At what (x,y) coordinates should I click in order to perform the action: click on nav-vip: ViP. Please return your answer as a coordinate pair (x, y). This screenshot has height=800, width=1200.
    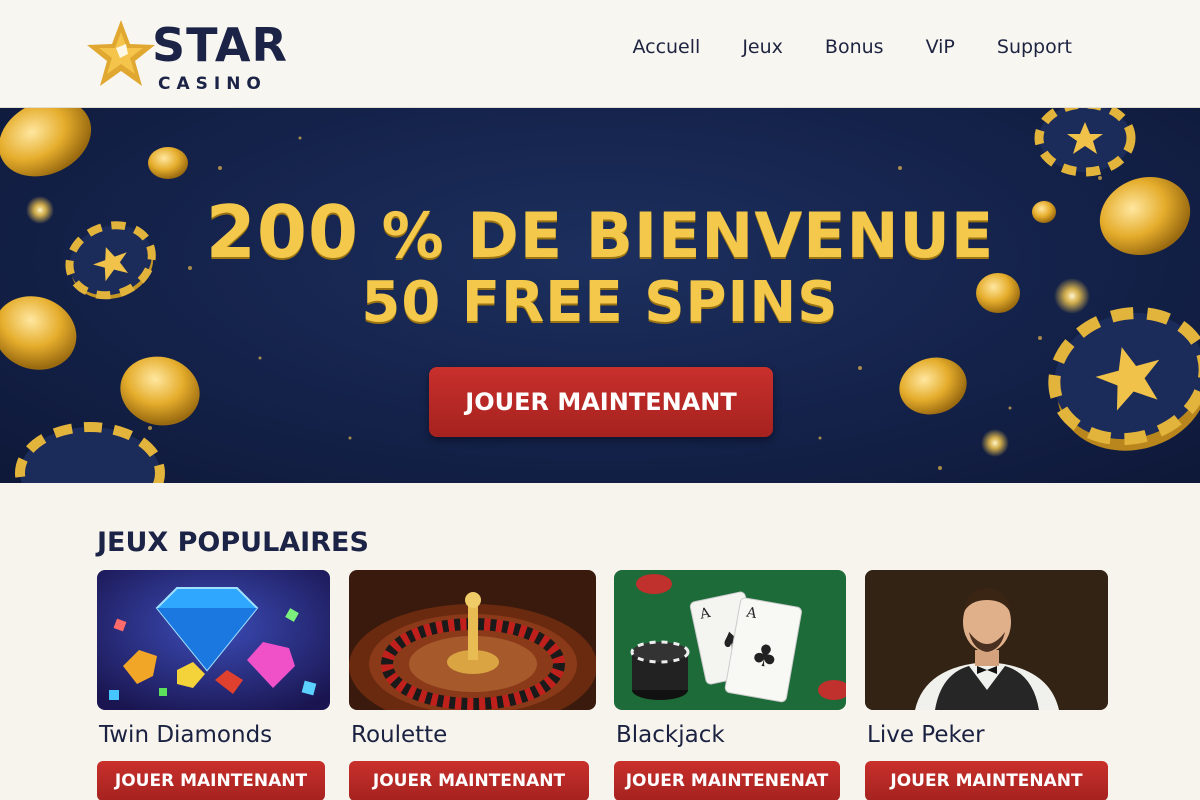
    Looking at the image, I should click on (940, 47).